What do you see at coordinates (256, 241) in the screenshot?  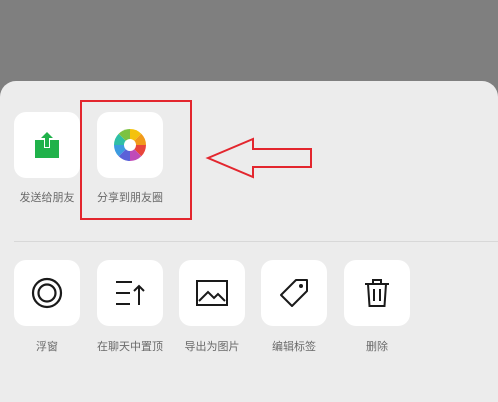 I see `divider` at bounding box center [256, 241].